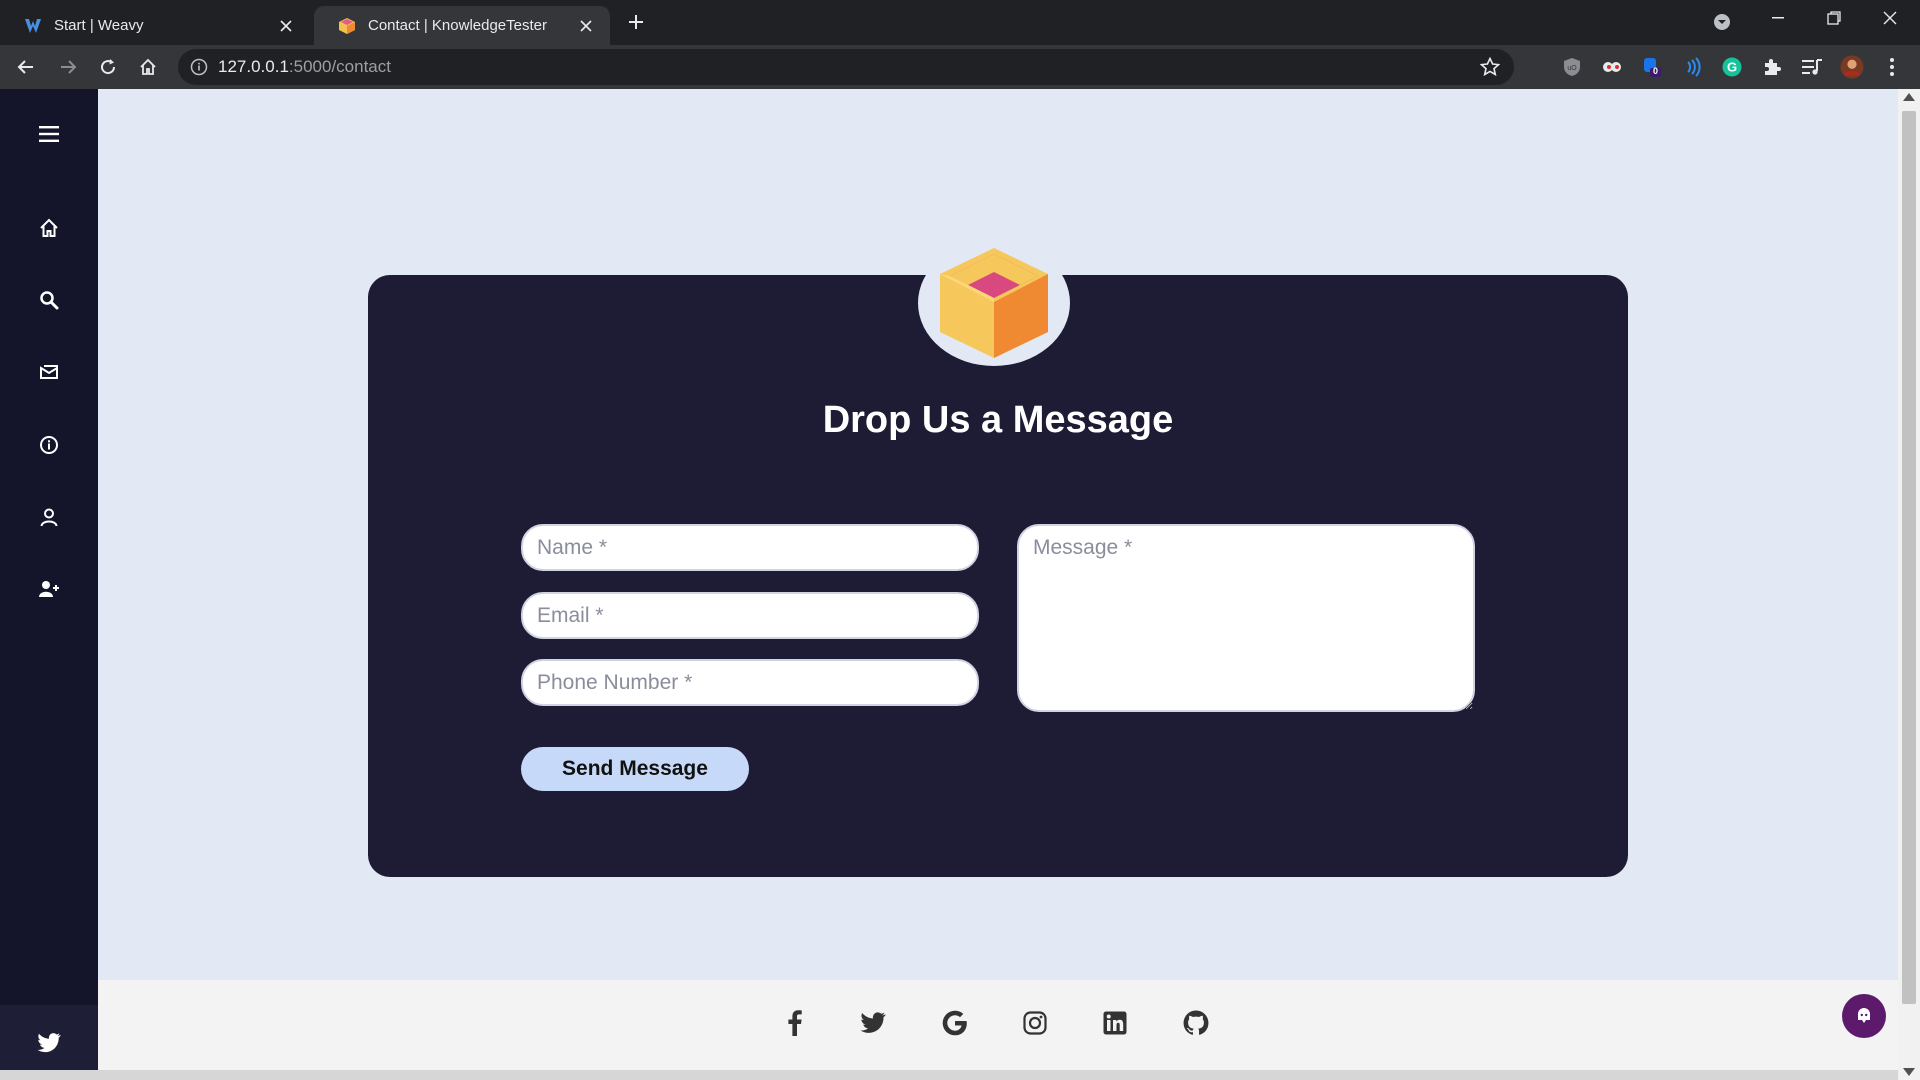  What do you see at coordinates (1612, 67) in the screenshot?
I see `eyes-extension-icon` at bounding box center [1612, 67].